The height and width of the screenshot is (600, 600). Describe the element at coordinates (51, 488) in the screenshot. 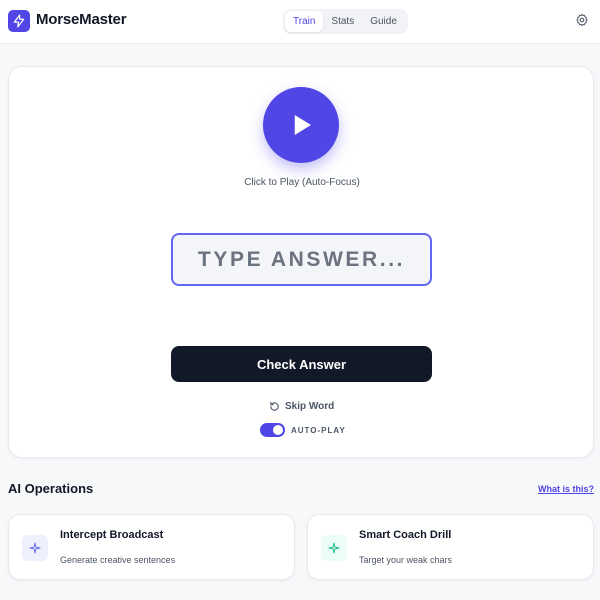

I see `ai-operations-title: AI Operations` at that location.